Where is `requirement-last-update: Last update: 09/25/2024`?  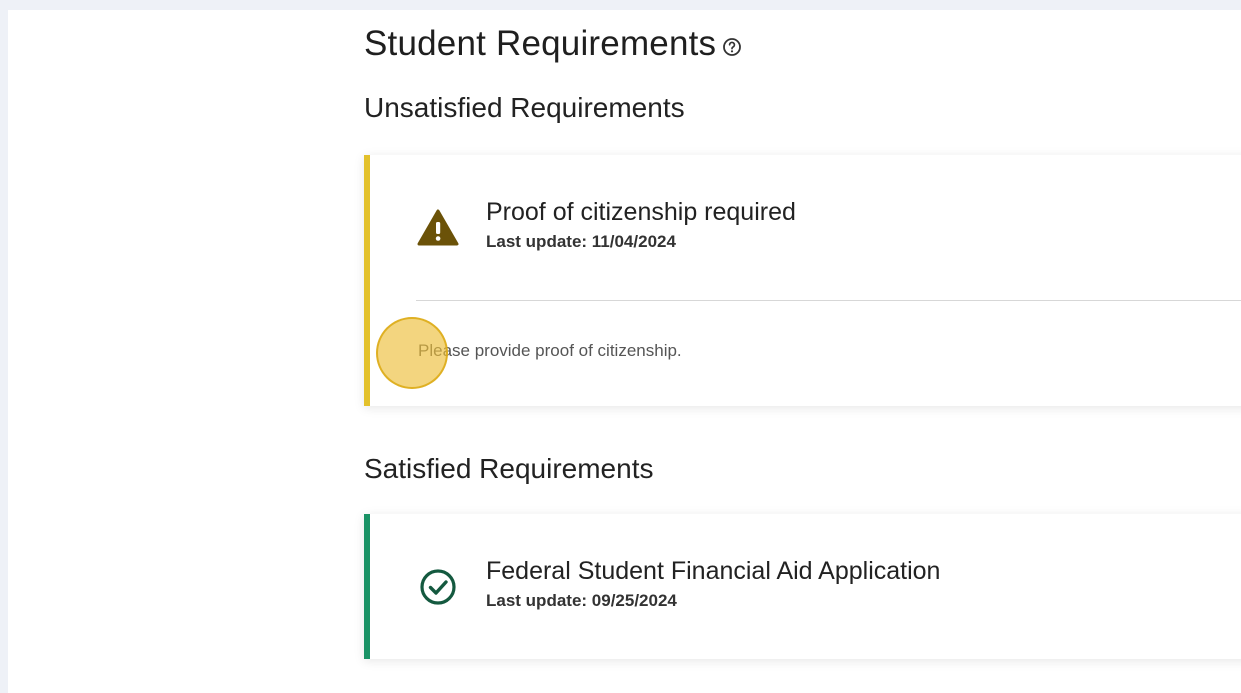 requirement-last-update: Last update: 09/25/2024 is located at coordinates (581, 600).